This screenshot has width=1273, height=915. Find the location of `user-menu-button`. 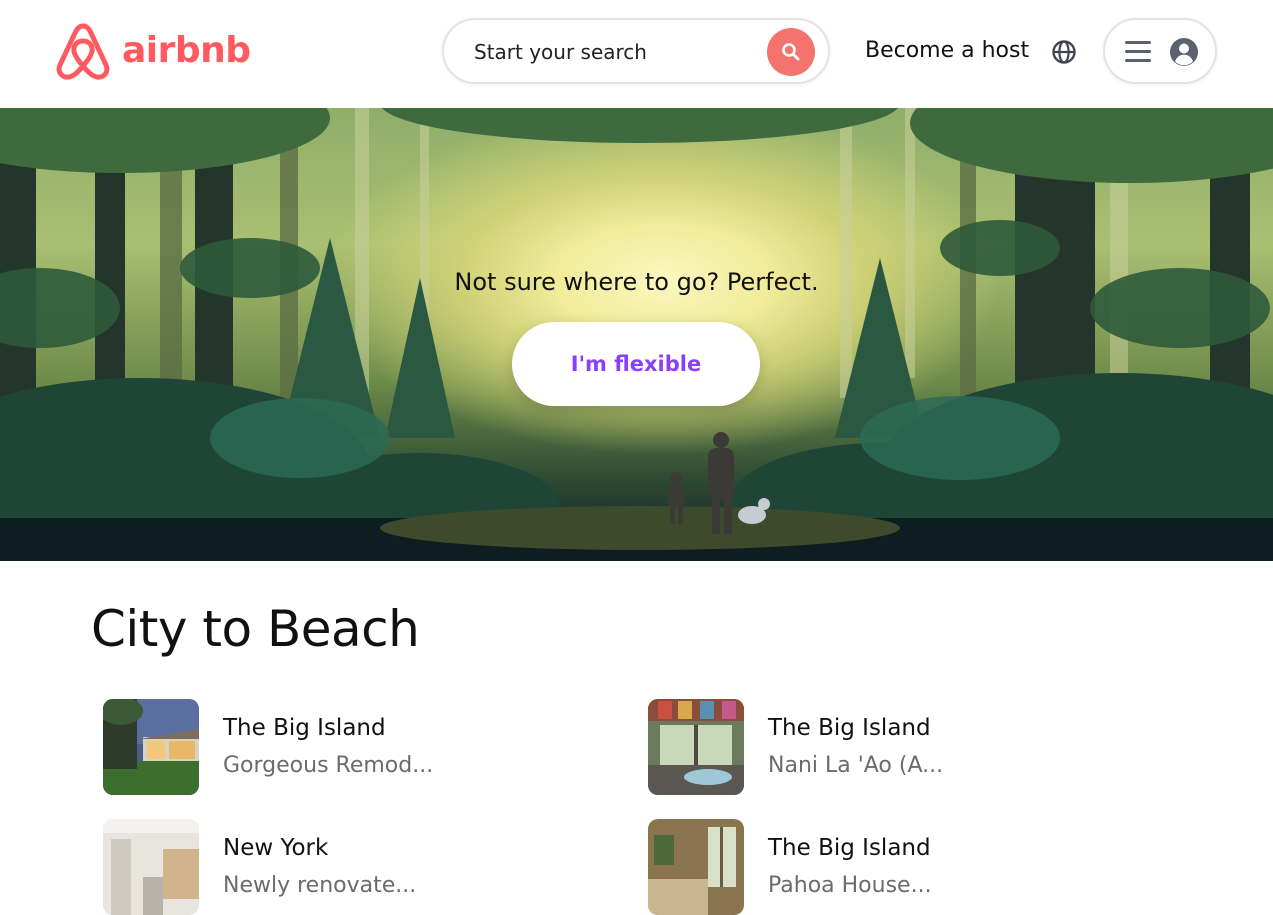

user-menu-button is located at coordinates (1160, 51).